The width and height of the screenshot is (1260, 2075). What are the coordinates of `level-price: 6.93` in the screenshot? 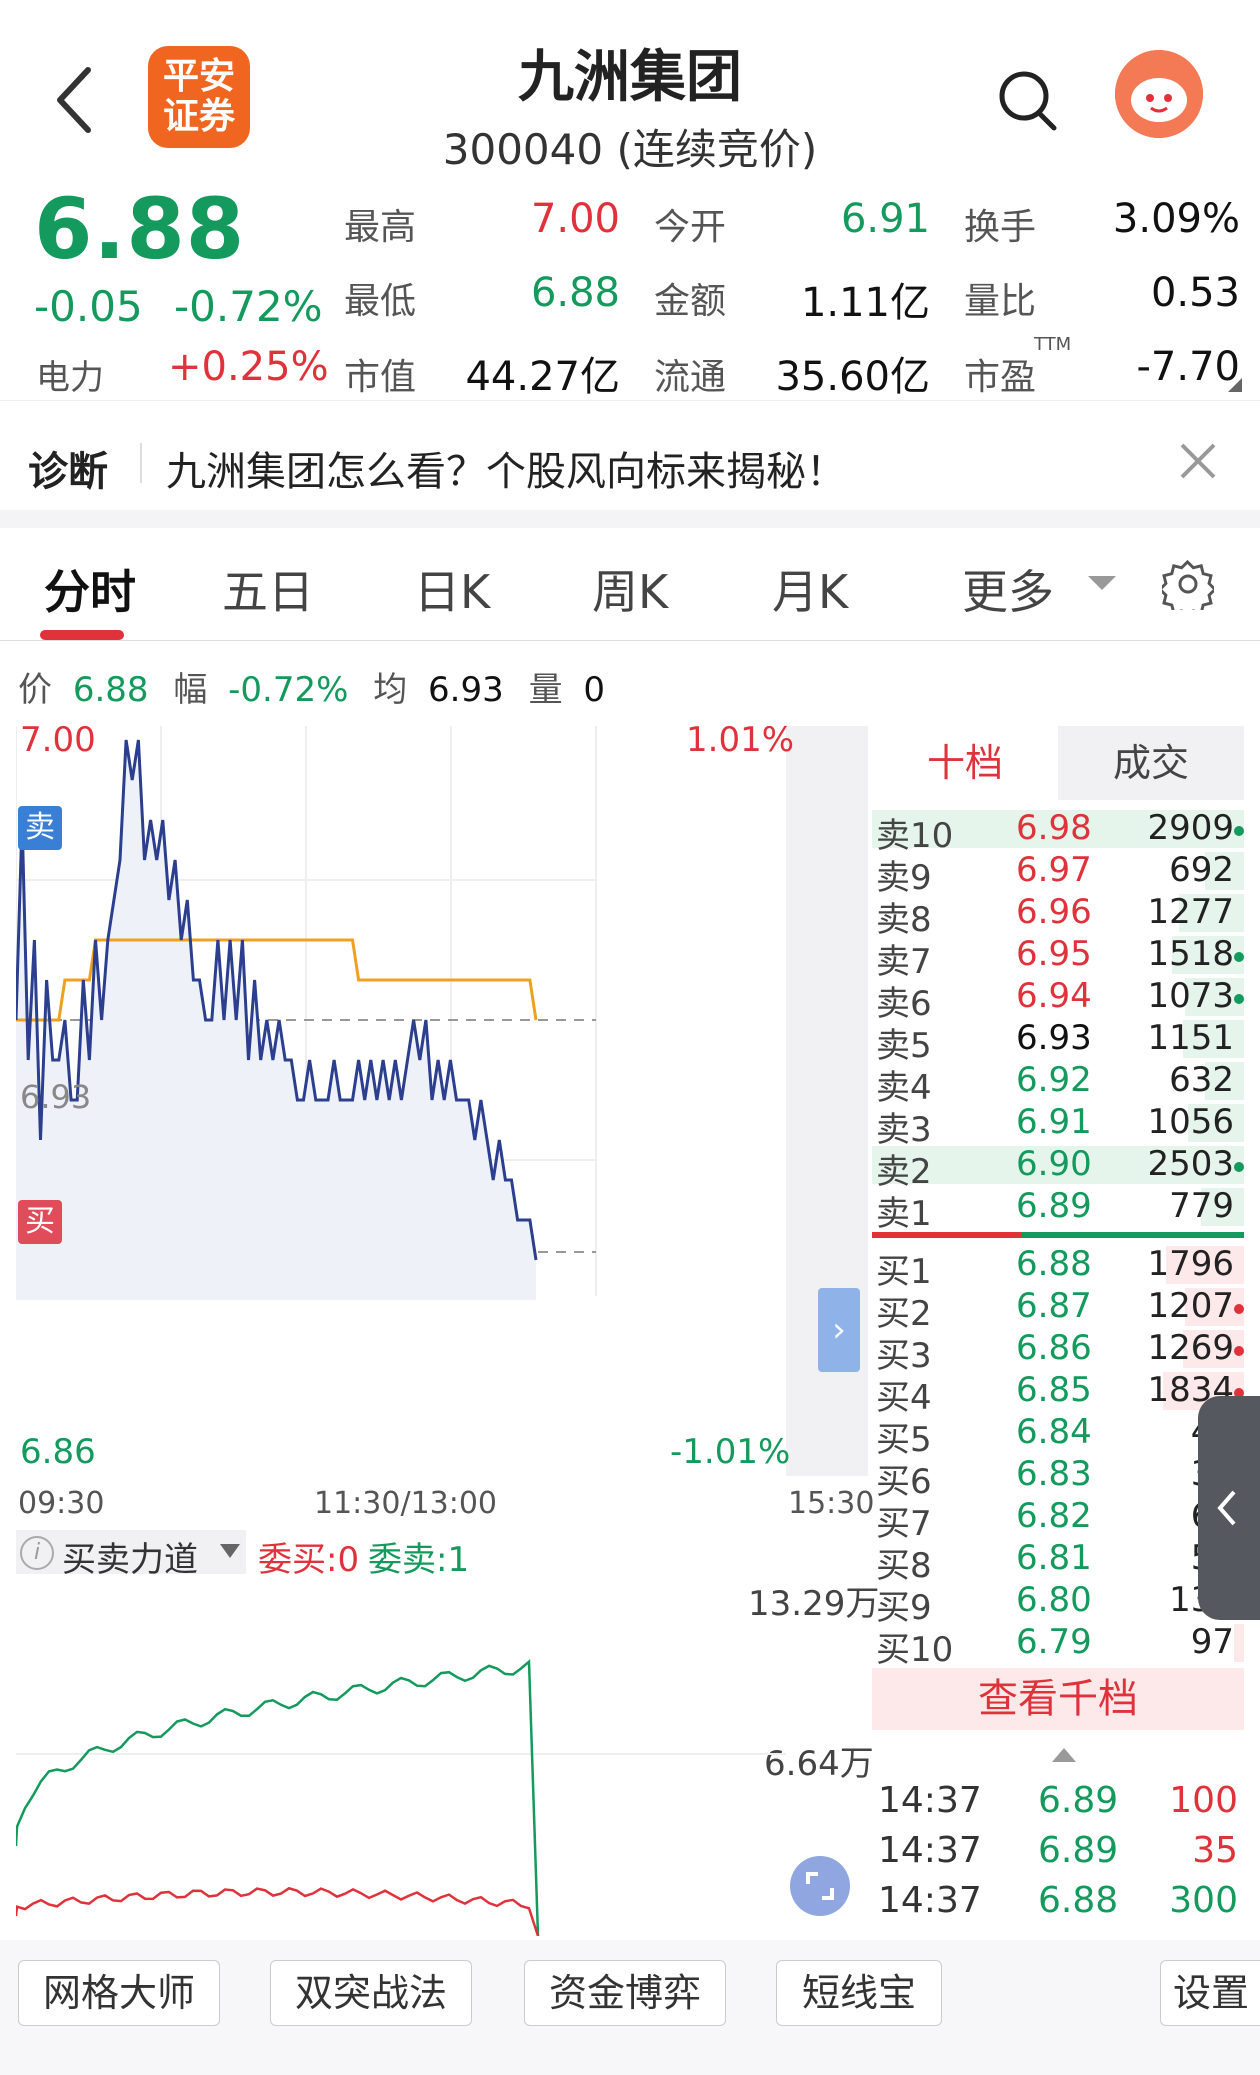 It's located at (1054, 1038).